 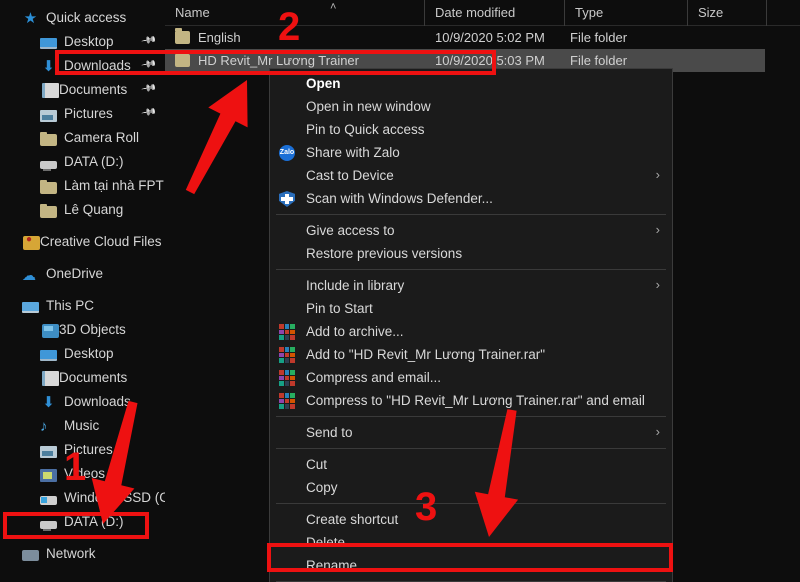 I want to click on sidebar-item-documents: Documents, so click(x=82, y=378).